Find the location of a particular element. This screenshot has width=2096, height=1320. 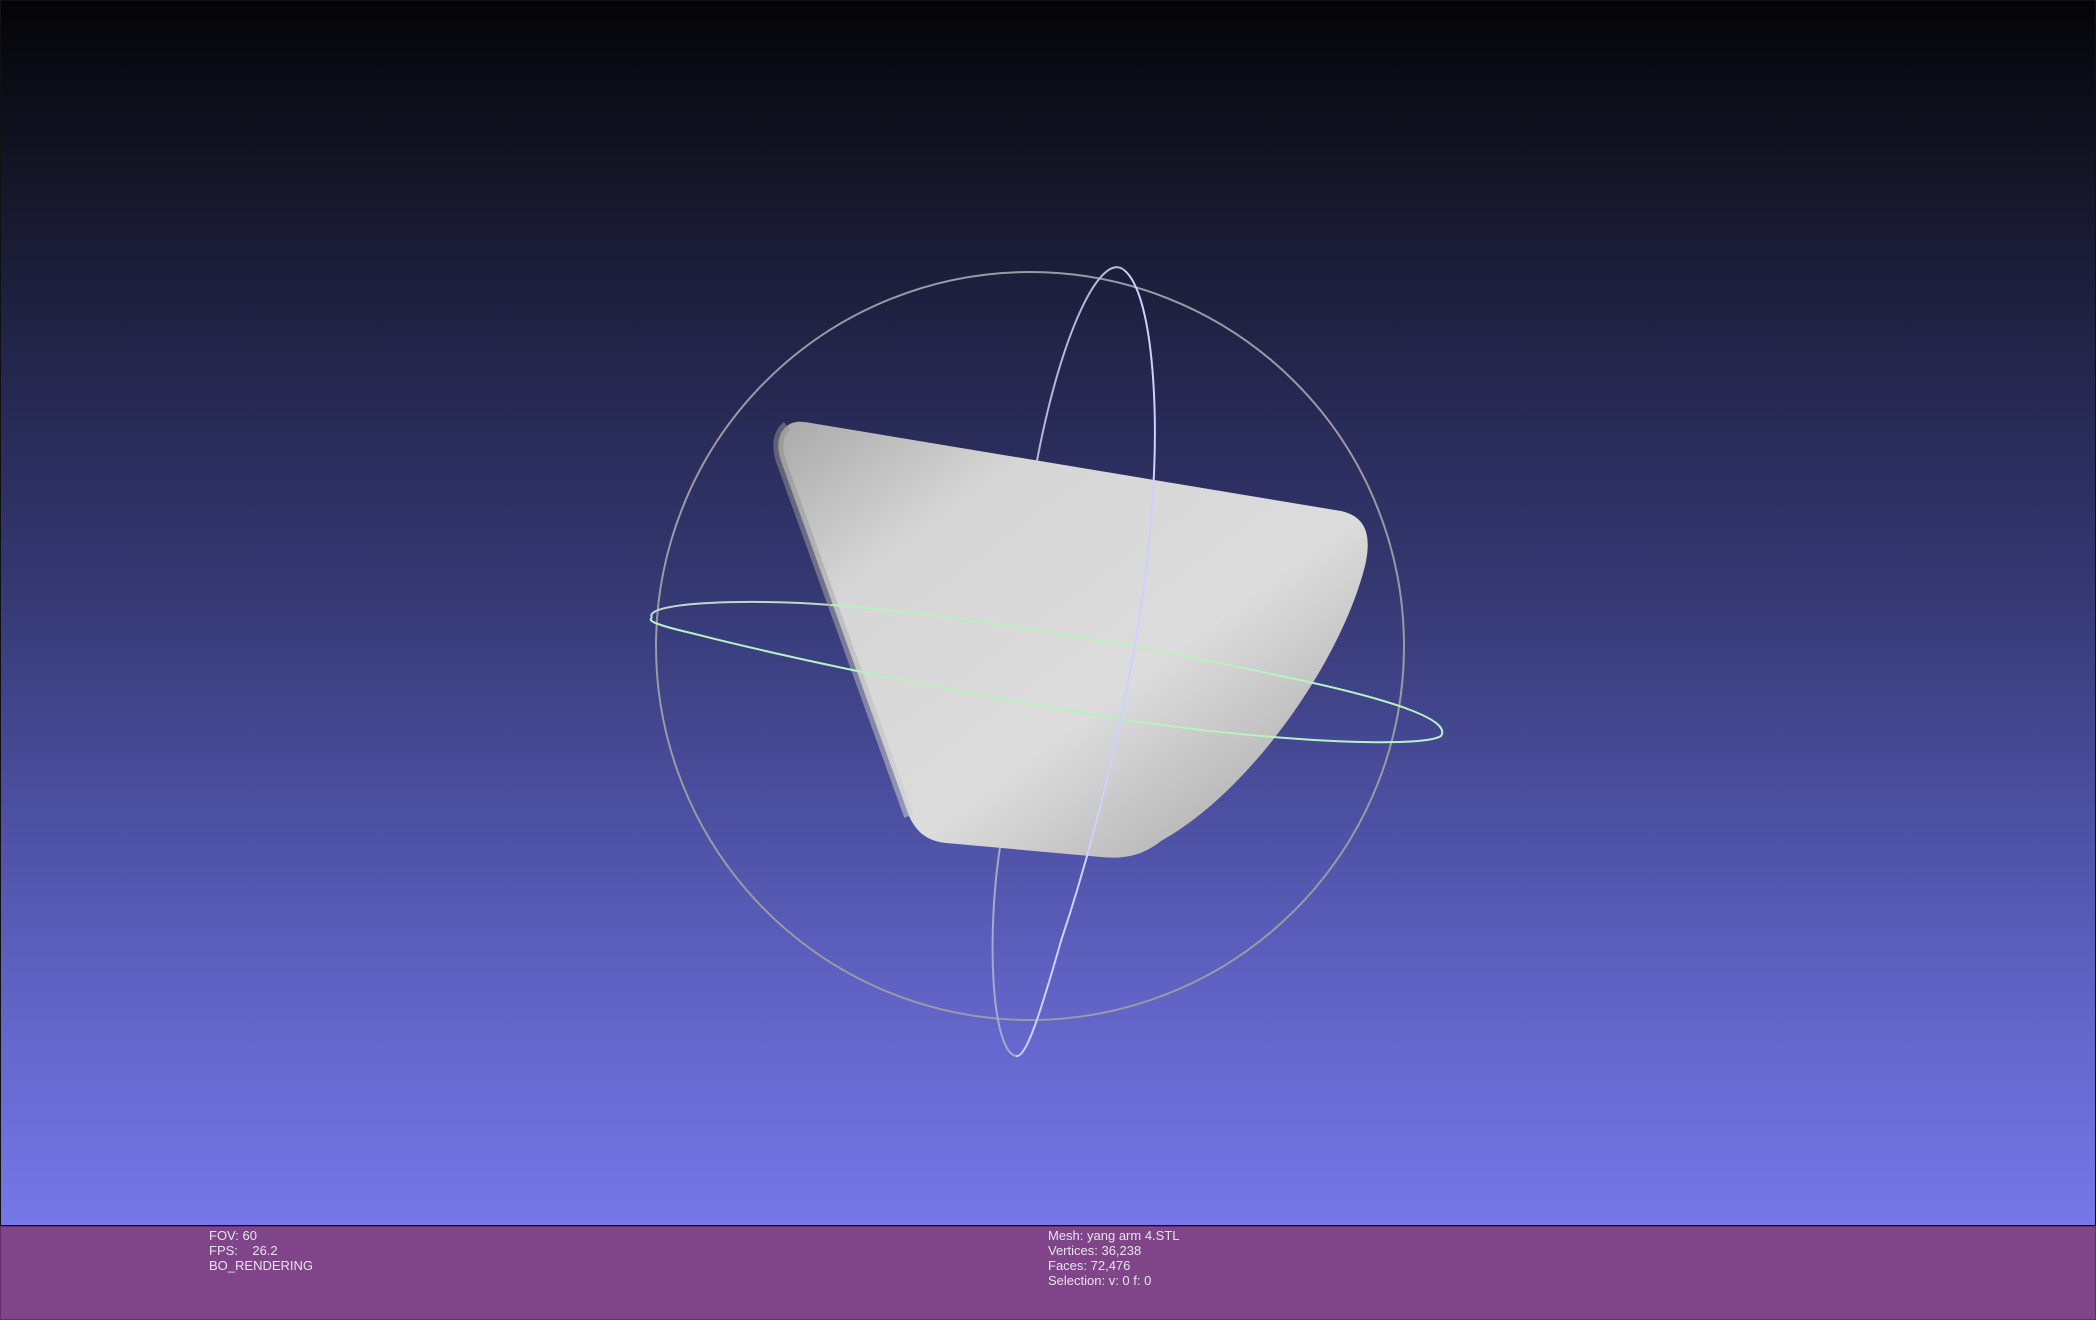

trackball-horizontal-ring-back is located at coordinates (741, 609).